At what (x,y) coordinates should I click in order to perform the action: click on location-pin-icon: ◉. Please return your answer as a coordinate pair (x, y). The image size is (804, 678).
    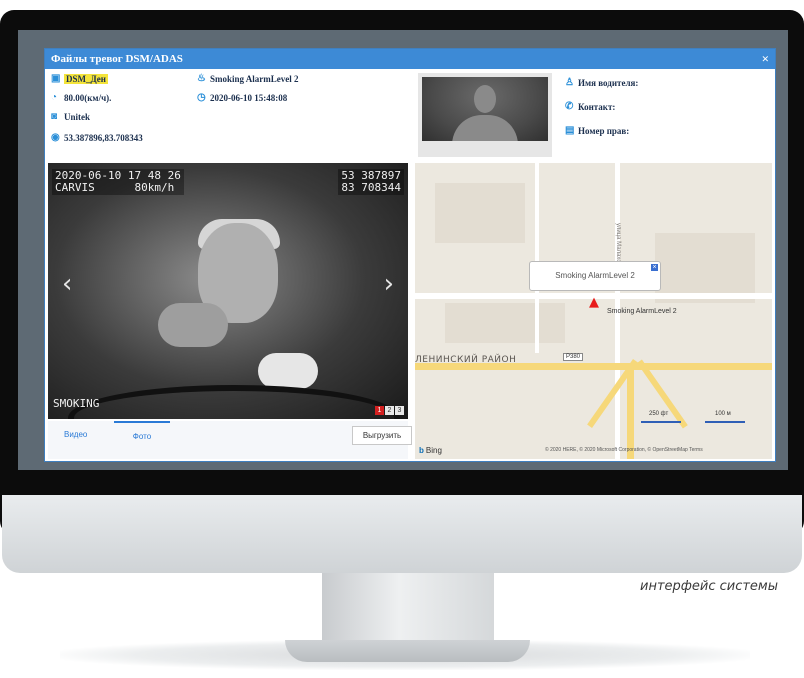
    Looking at the image, I should click on (55, 137).